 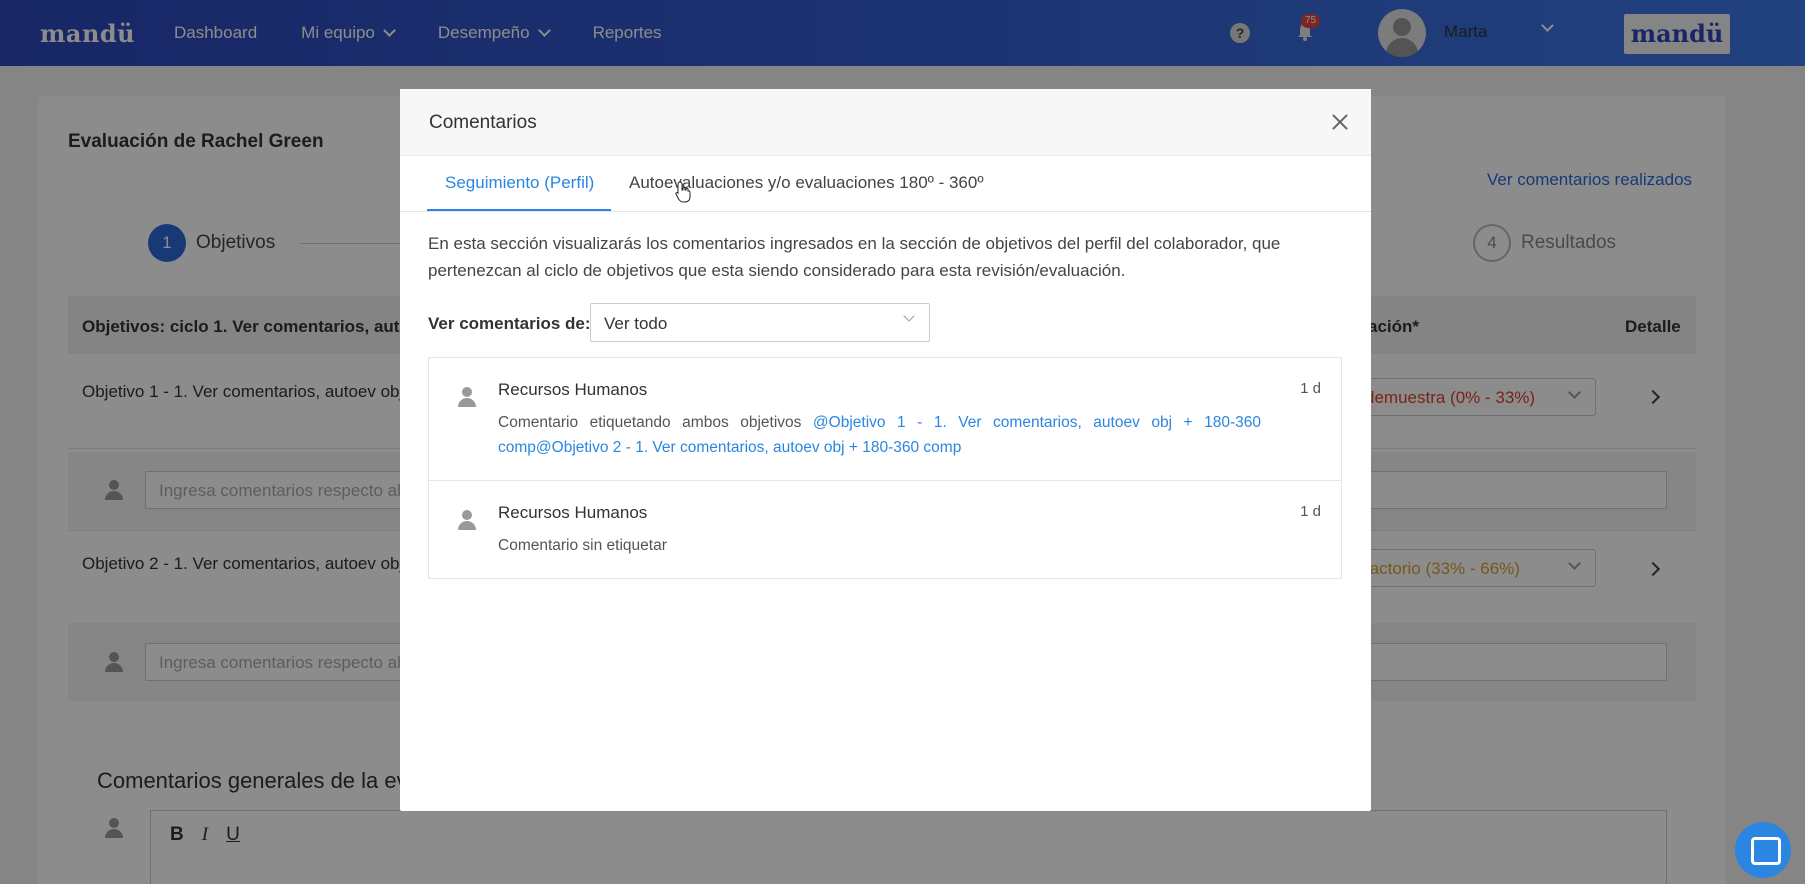 What do you see at coordinates (650, 422) in the screenshot?
I see `comment-body: Comentario etiquetando ambos objetivos` at bounding box center [650, 422].